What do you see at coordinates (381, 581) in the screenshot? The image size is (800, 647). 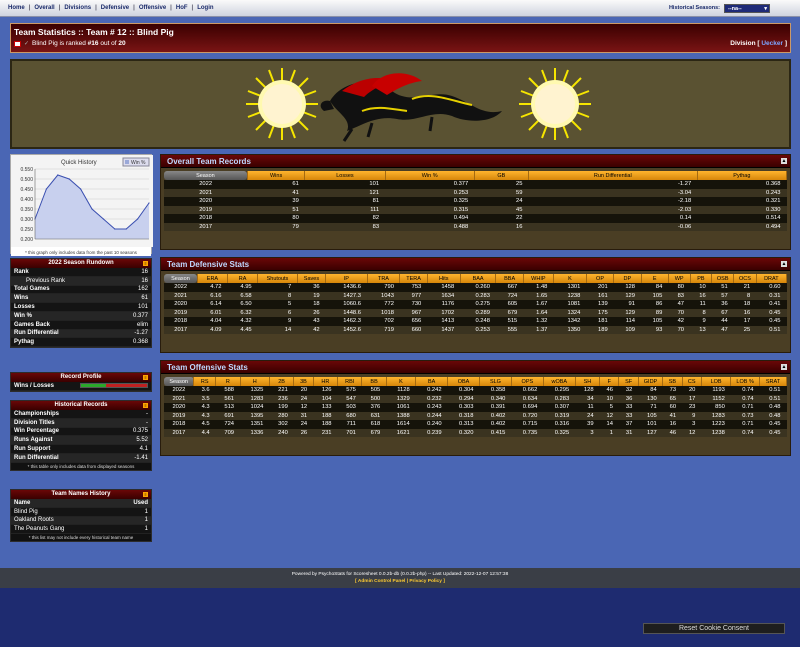 I see `admin-link: Admin Control Panel` at bounding box center [381, 581].